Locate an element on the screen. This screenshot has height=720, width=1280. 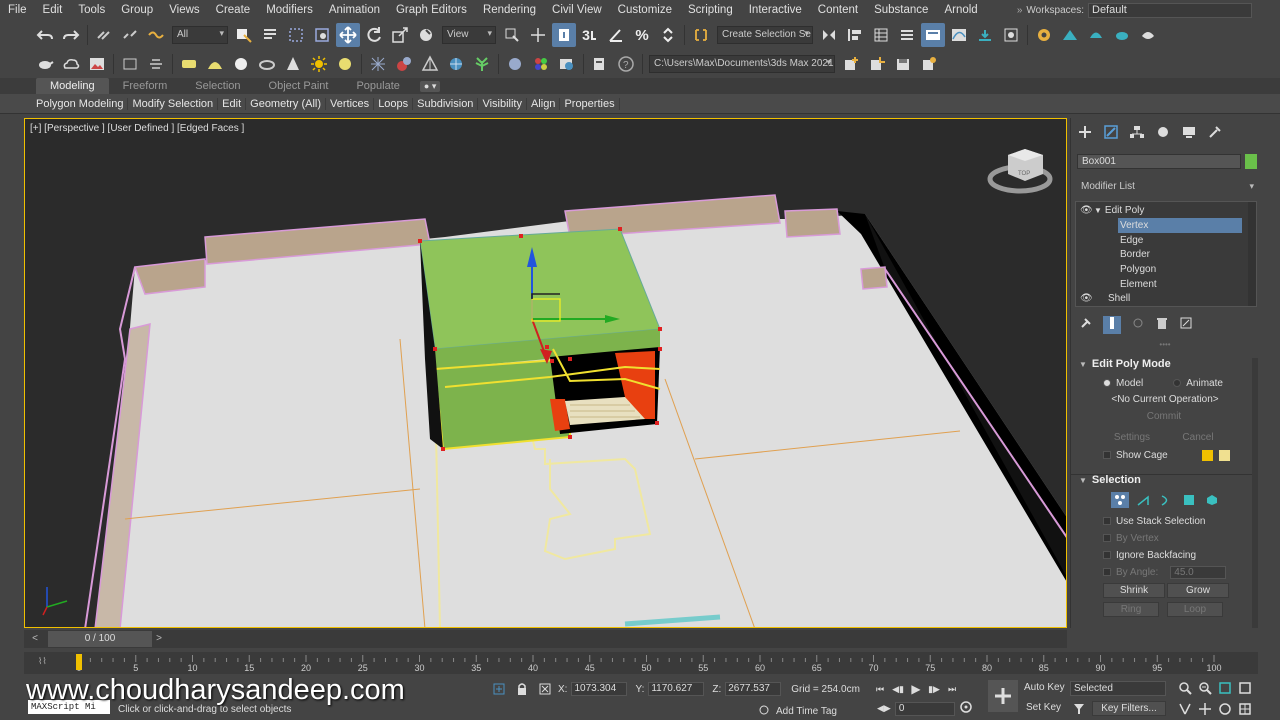
tab-selection: Selection is located at coordinates (217, 86).